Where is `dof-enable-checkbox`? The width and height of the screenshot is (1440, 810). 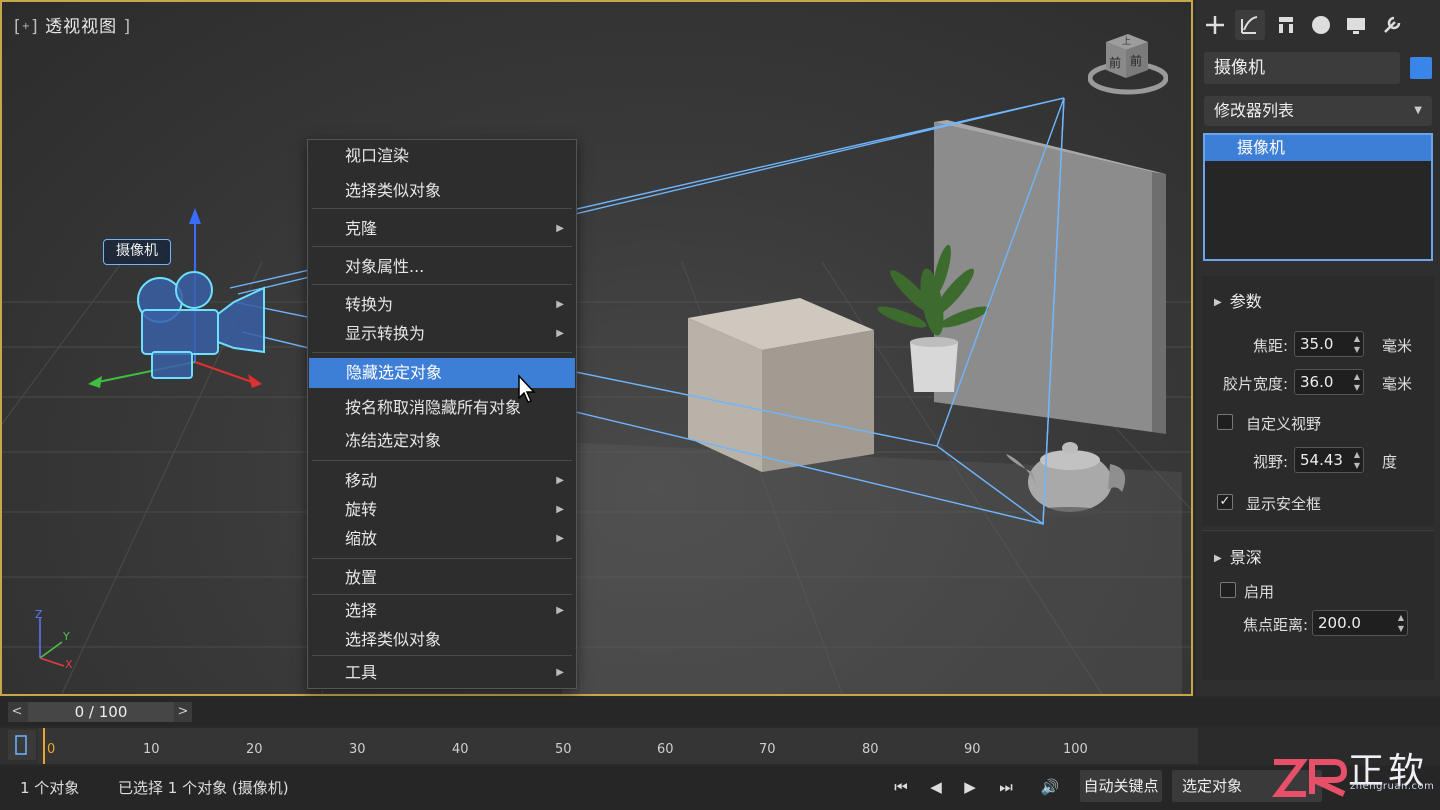 dof-enable-checkbox is located at coordinates (1228, 590).